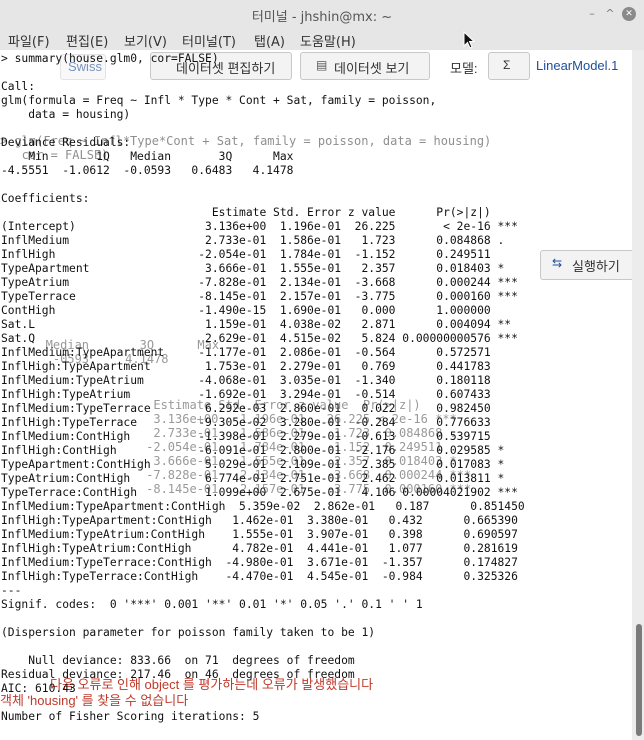 The width and height of the screenshot is (644, 740). What do you see at coordinates (629, 14) in the screenshot?
I see `close-icon: ✕` at bounding box center [629, 14].